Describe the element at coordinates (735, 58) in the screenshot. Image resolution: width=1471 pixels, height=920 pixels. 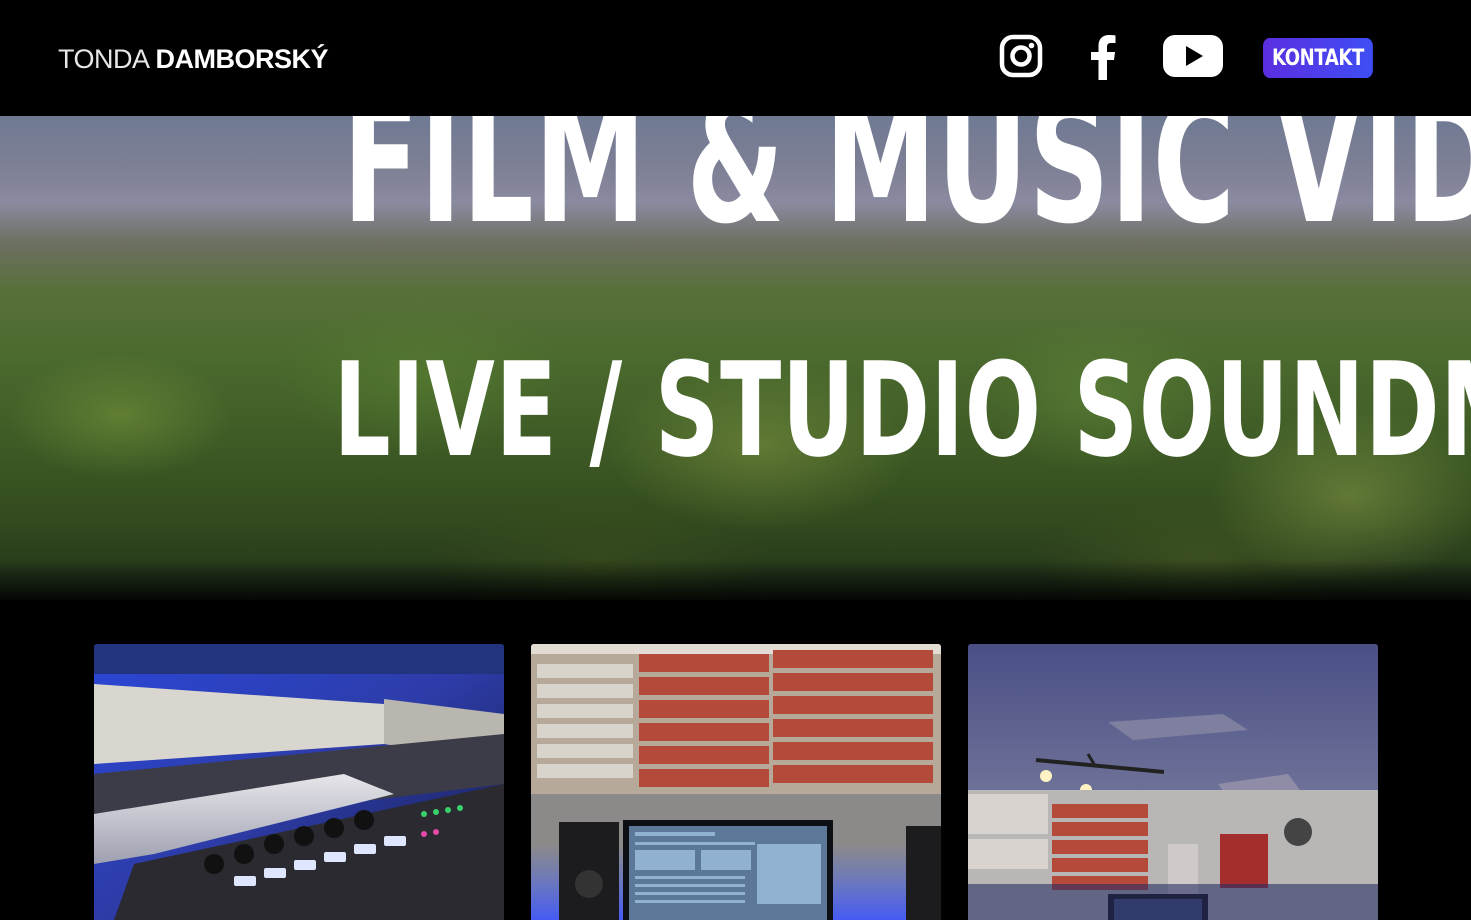
I see `site-header: TONDA DAMBORSKÝ KONTAKT` at that location.